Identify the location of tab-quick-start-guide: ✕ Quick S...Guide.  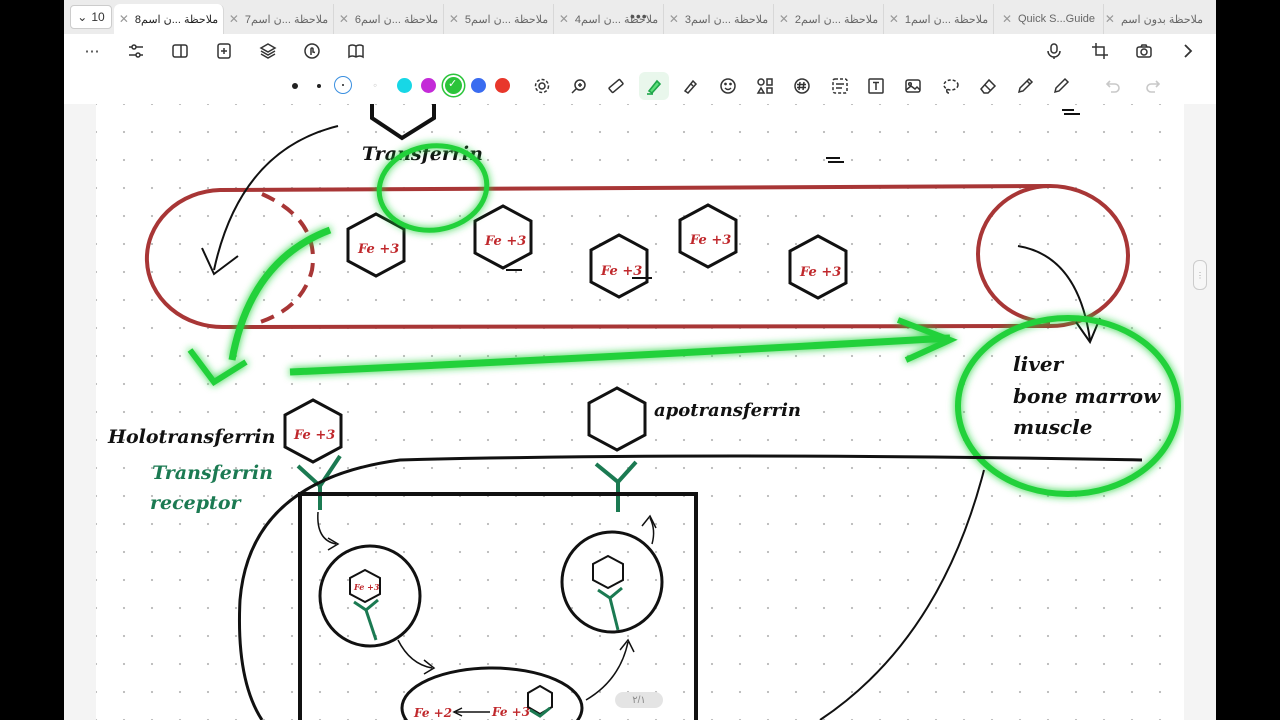
(1049, 19).